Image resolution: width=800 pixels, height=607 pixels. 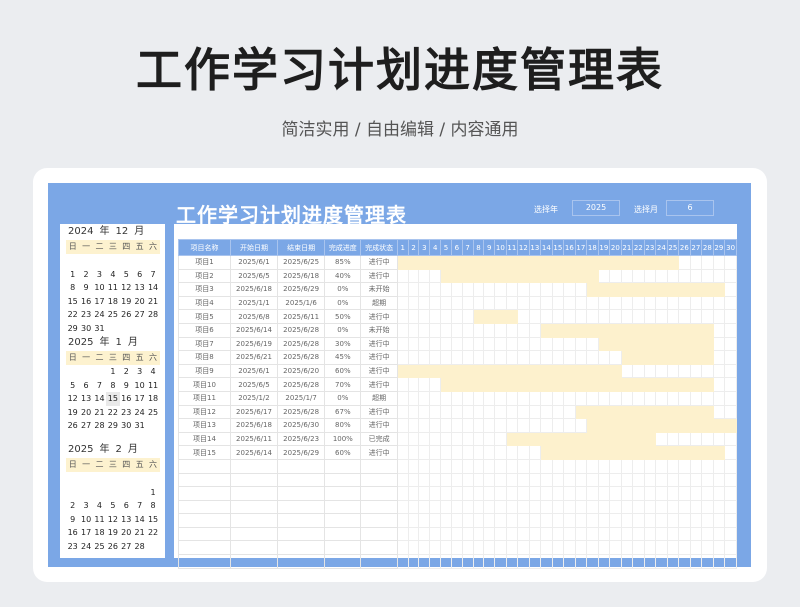 I want to click on progress-cell: 85%, so click(x=343, y=262).